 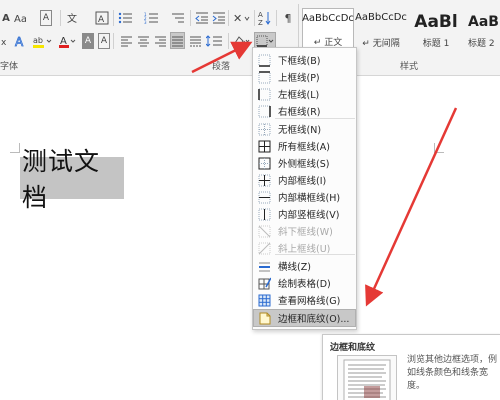 I want to click on menu-item-label: 绘制表格(D), so click(x=304, y=284).